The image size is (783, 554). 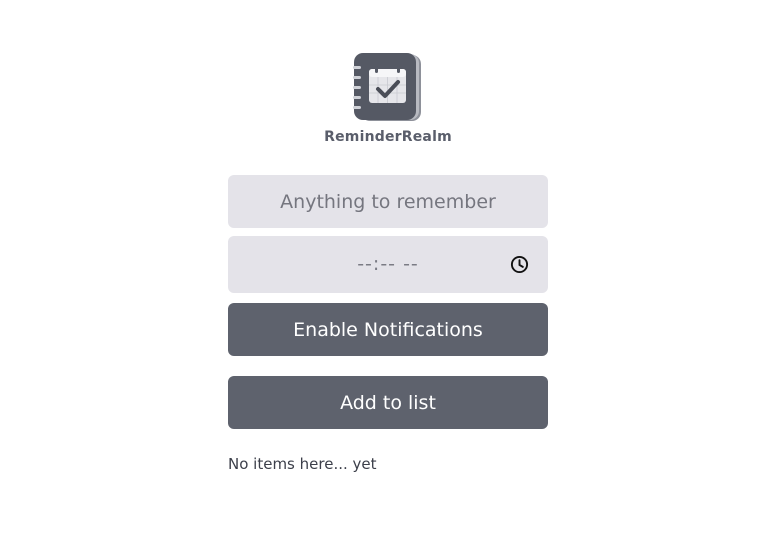 I want to click on notebook-checkmark-icon, so click(x=387, y=87).